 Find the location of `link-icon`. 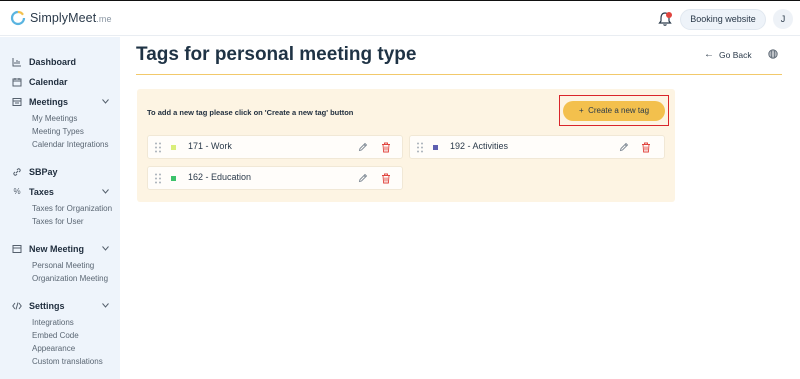

link-icon is located at coordinates (17, 172).